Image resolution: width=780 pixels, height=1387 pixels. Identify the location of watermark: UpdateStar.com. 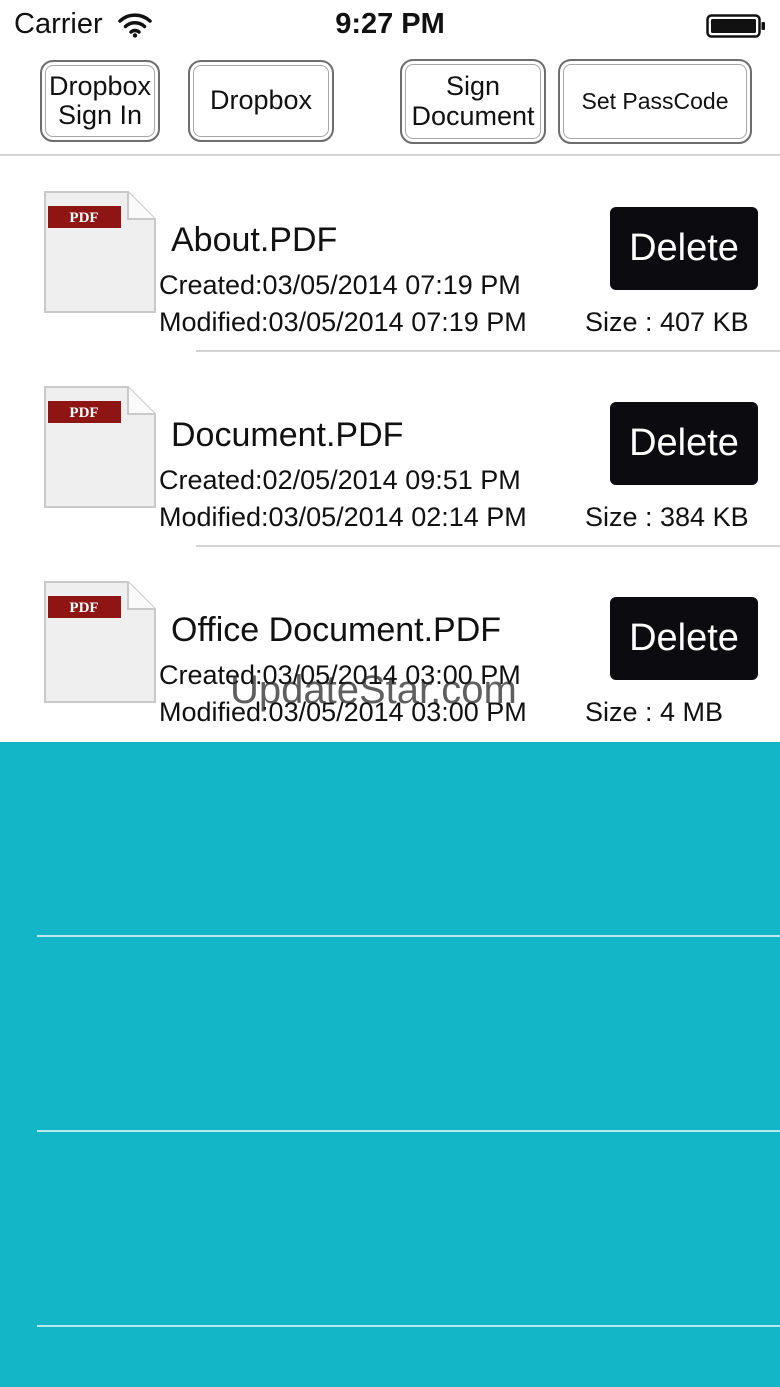
(373, 690).